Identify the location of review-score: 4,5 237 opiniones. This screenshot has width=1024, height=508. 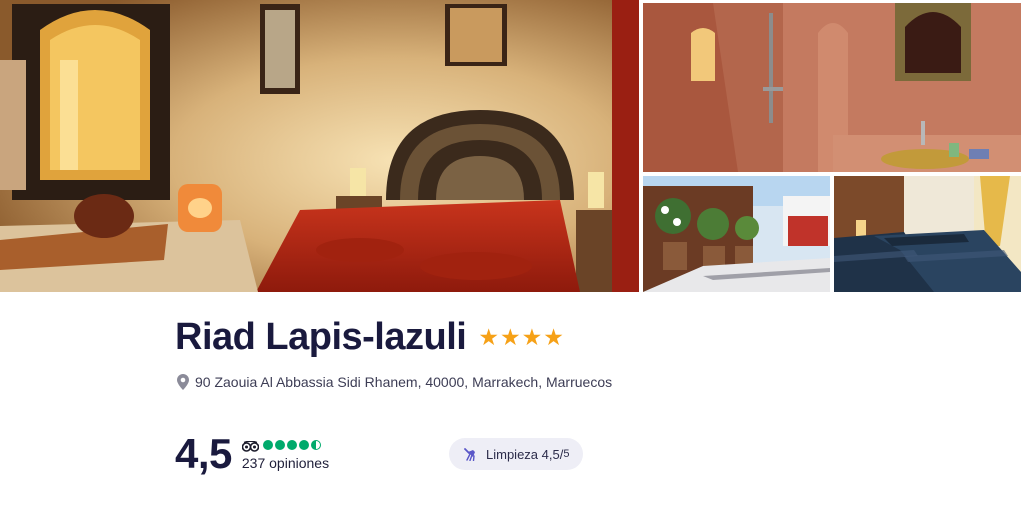
(252, 454).